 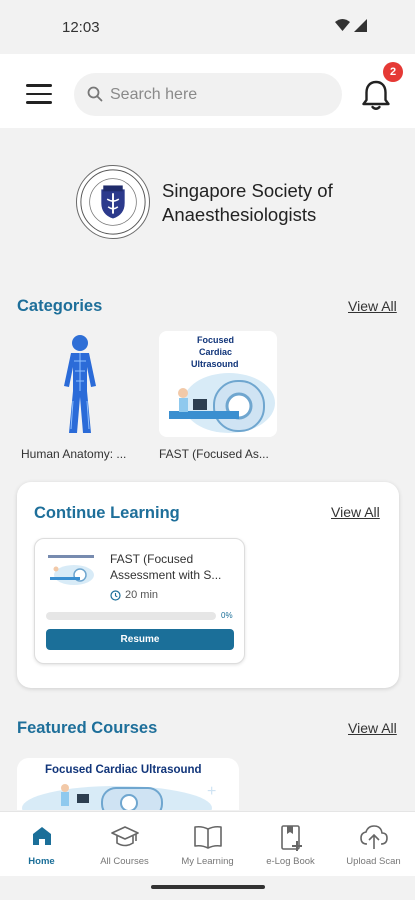 What do you see at coordinates (123, 770) in the screenshot?
I see `featured-course-image-text: Focused Cardiac Ultrasound` at bounding box center [123, 770].